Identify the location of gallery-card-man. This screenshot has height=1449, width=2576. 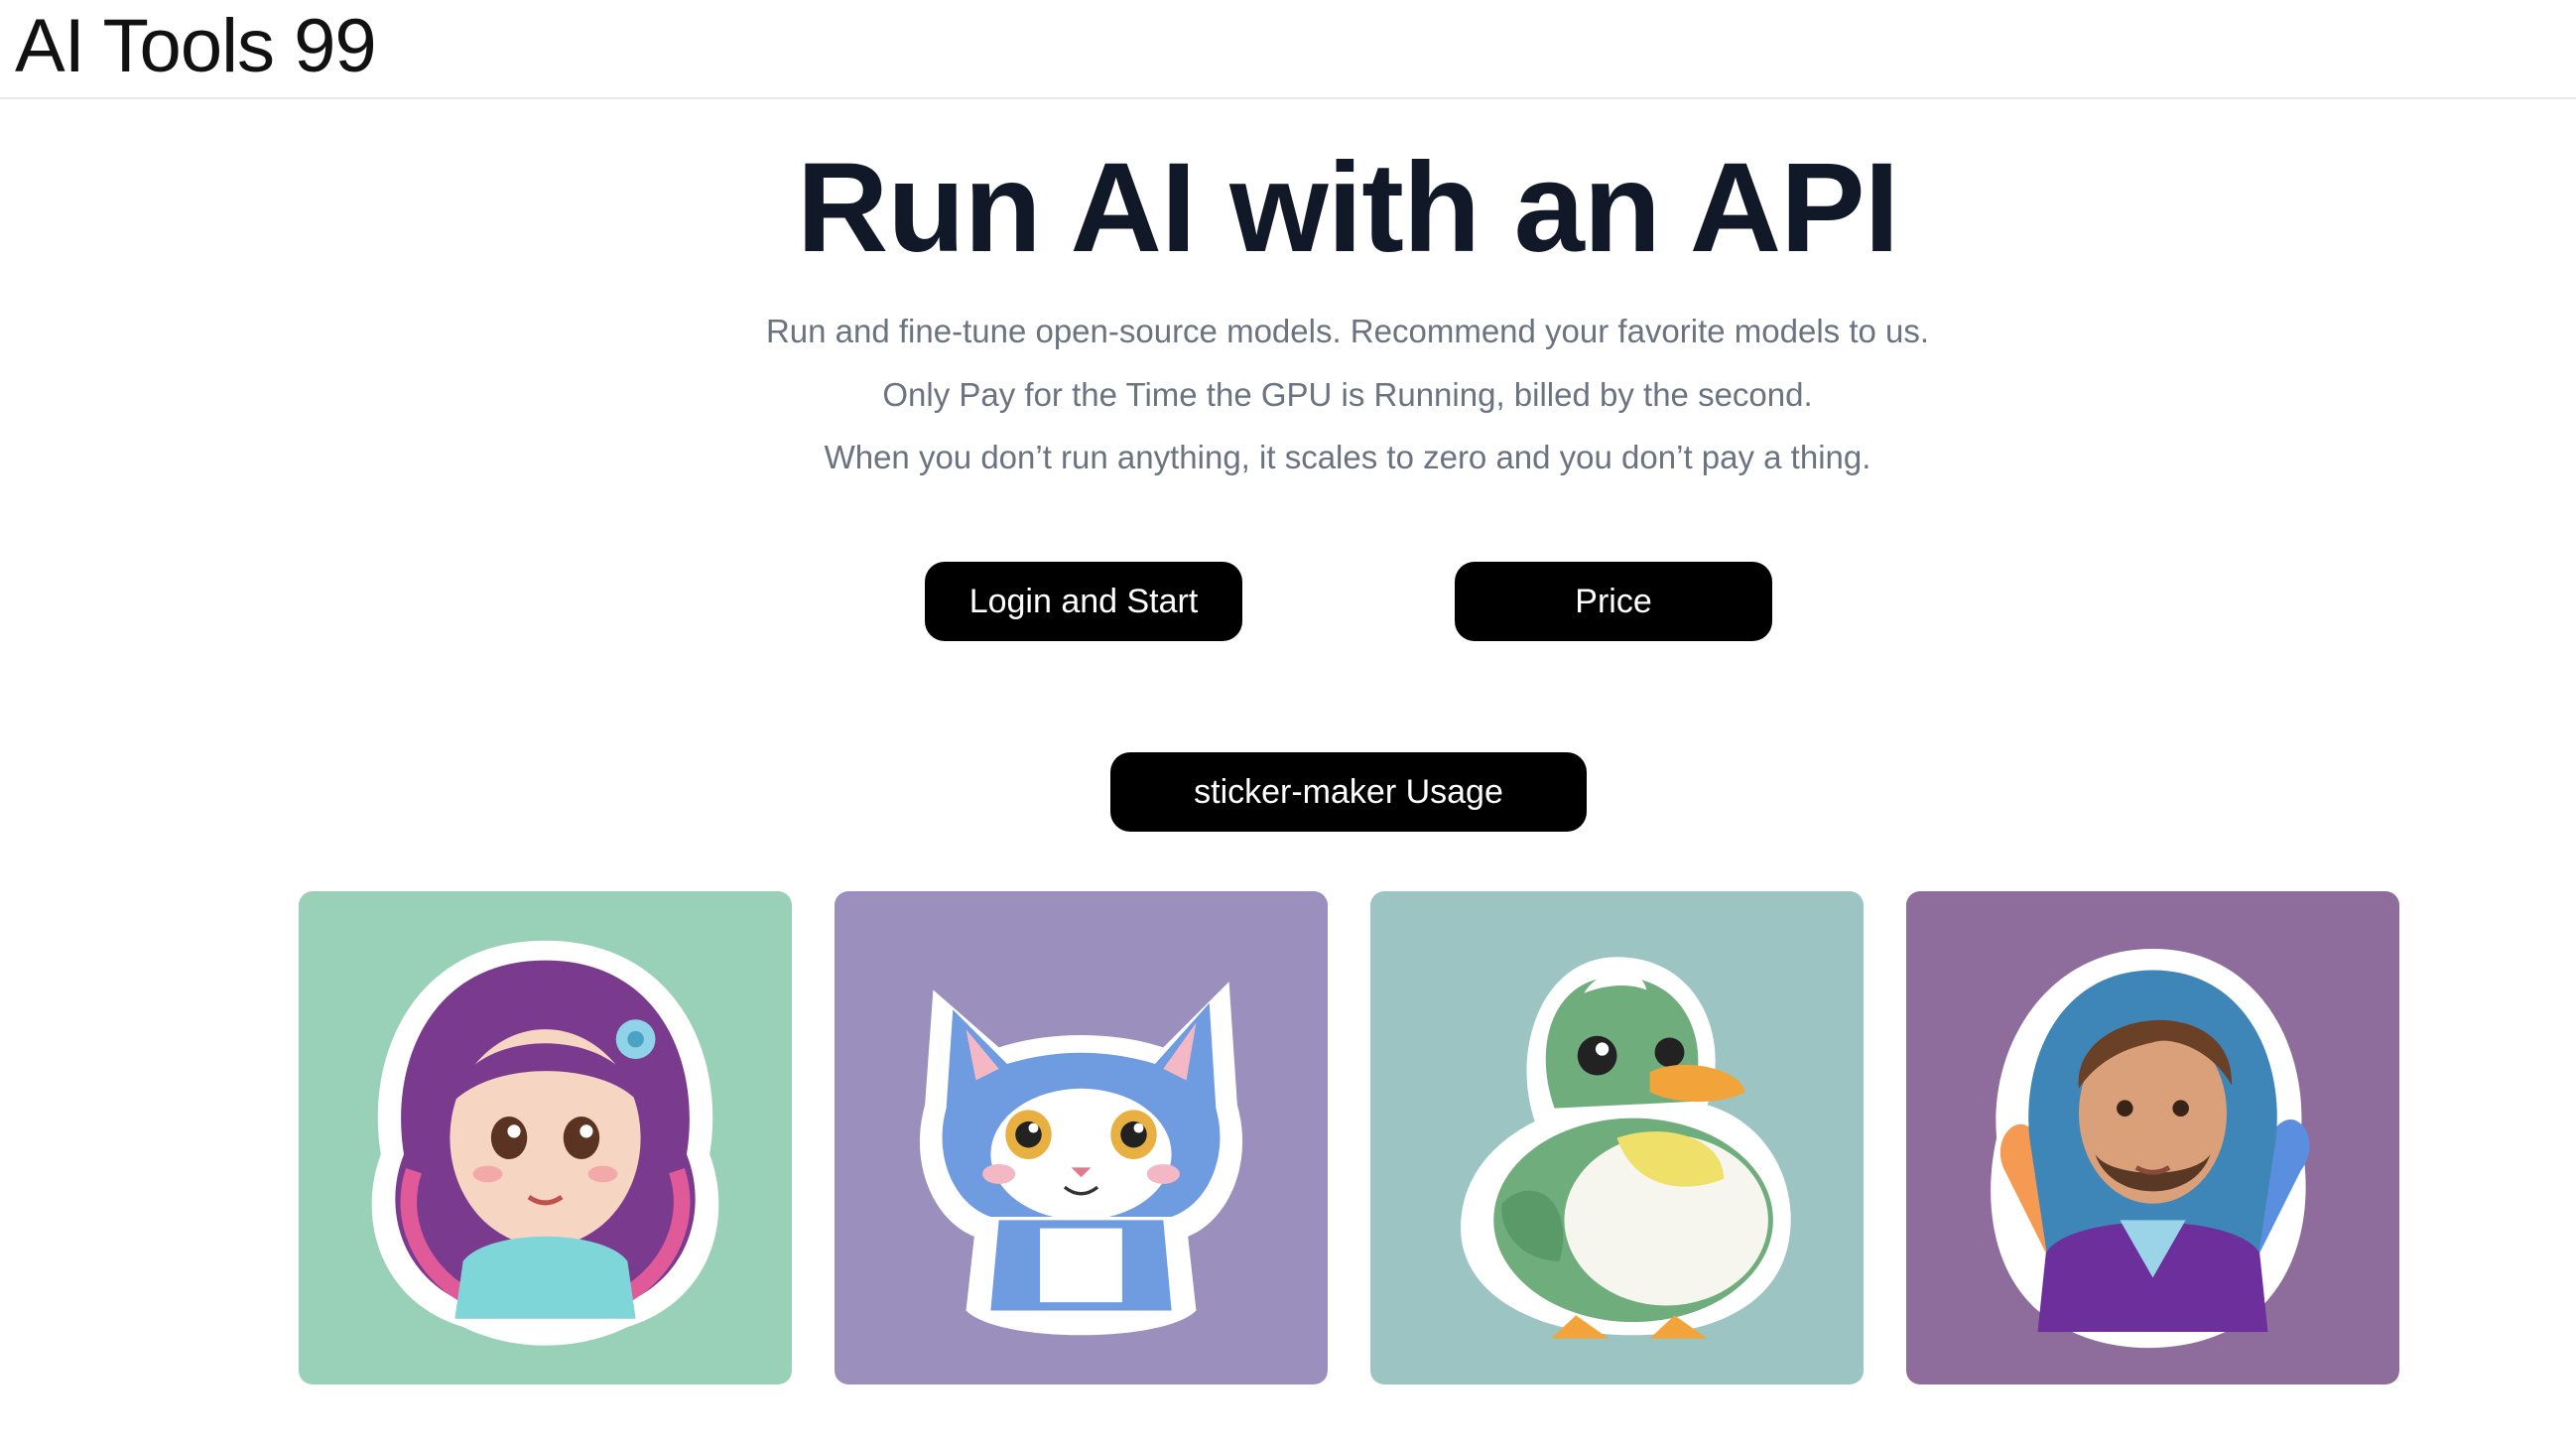
(2153, 1137).